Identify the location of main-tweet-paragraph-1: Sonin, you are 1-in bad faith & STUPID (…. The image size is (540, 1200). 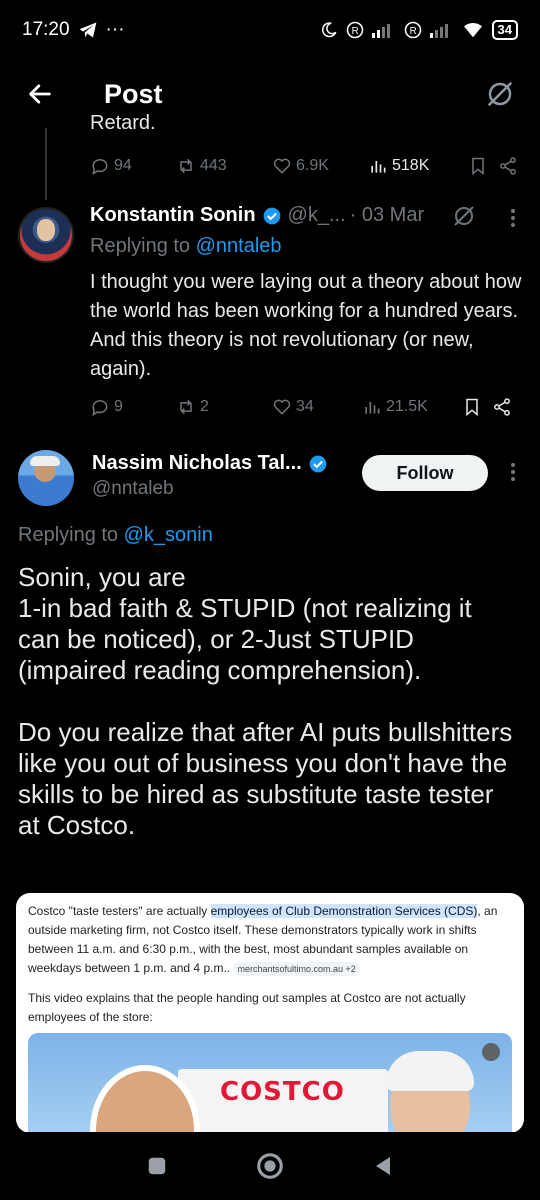
(245, 623).